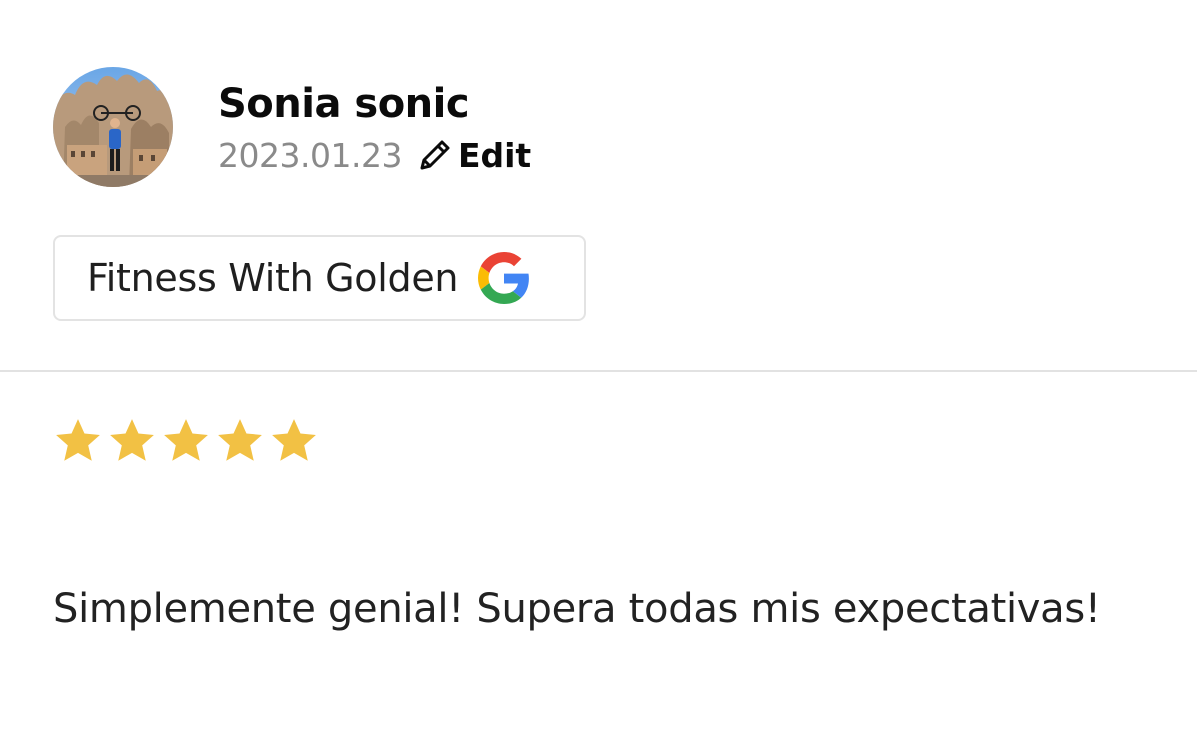 This screenshot has width=1197, height=744. I want to click on date-row: 2023.01.23 Edit, so click(374, 155).